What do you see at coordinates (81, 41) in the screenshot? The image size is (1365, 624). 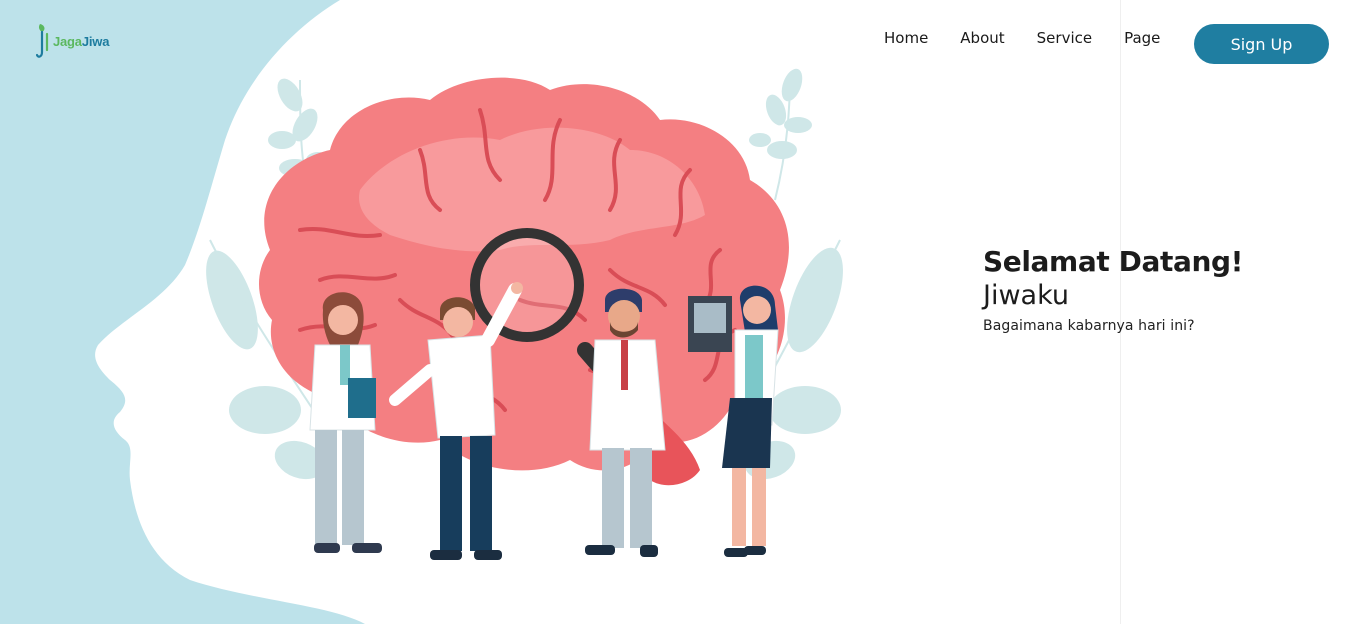 I see `brand-name: JagaJiwa` at bounding box center [81, 41].